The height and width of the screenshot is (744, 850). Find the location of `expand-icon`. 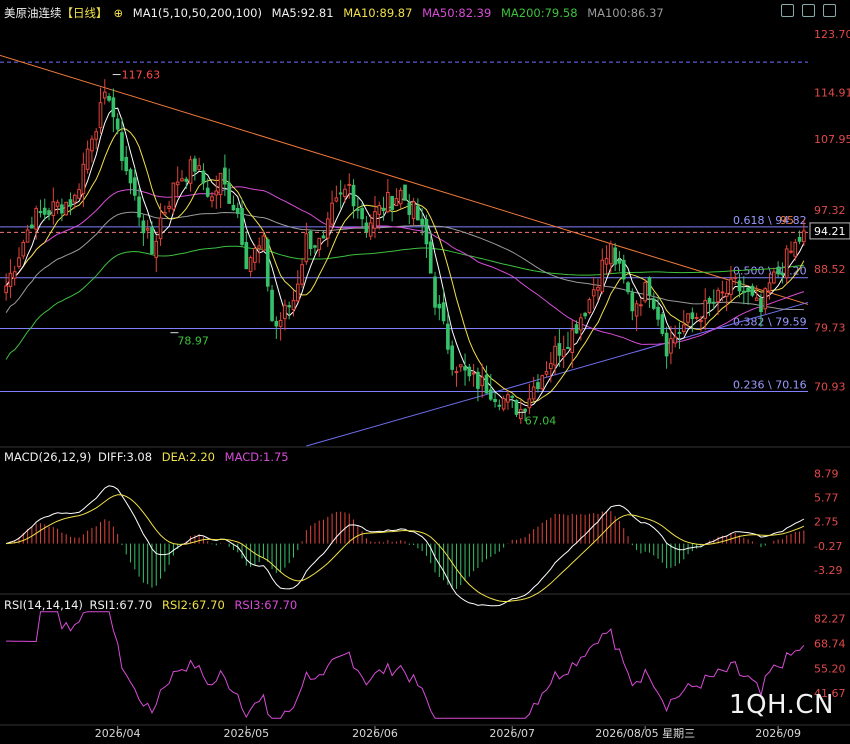

expand-icon is located at coordinates (808, 10).